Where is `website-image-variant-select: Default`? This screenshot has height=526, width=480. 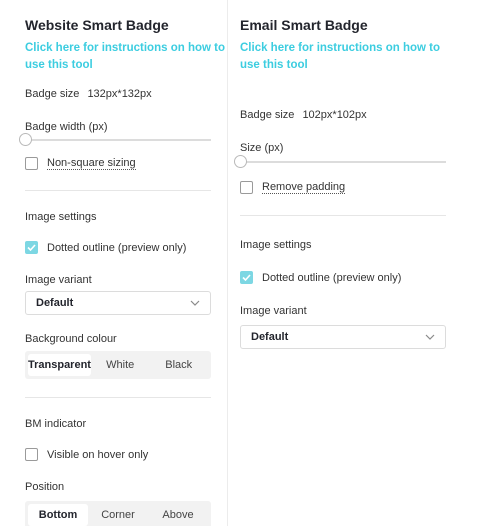
website-image-variant-select: Default is located at coordinates (118, 303).